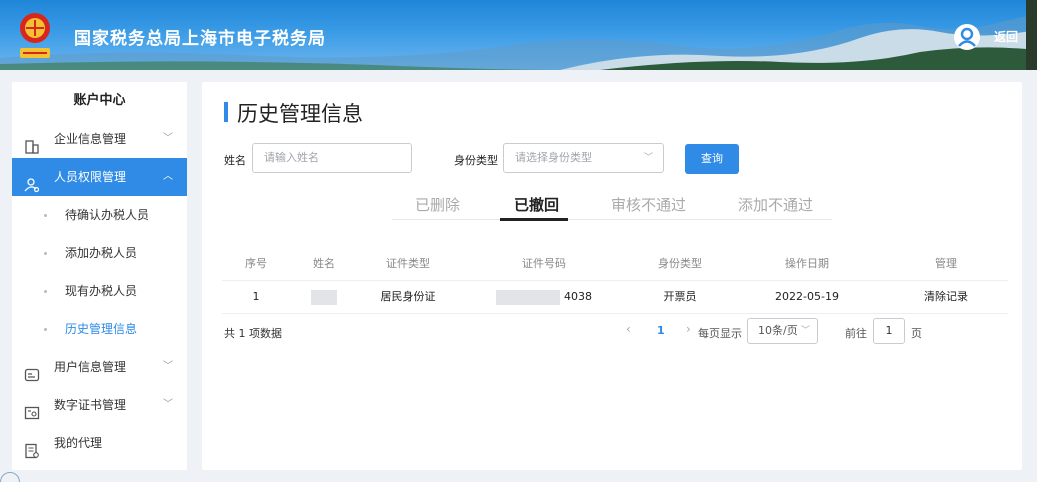 This screenshot has height=482, width=1037. I want to click on sidebar-item-label: 我的代理, so click(78, 443).